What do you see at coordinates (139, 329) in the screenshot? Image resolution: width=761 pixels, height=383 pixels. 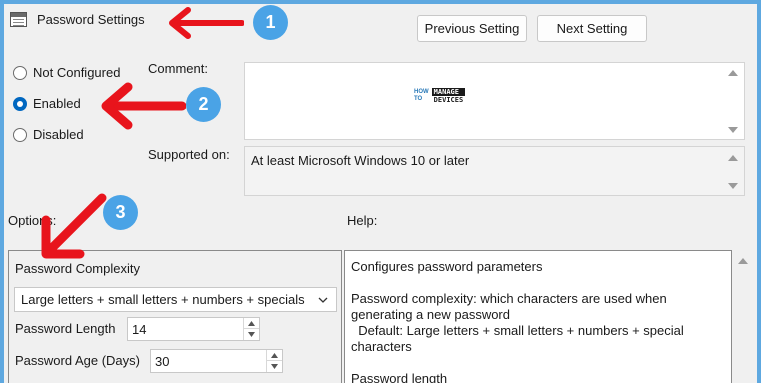 I see `spinner-value: 14` at bounding box center [139, 329].